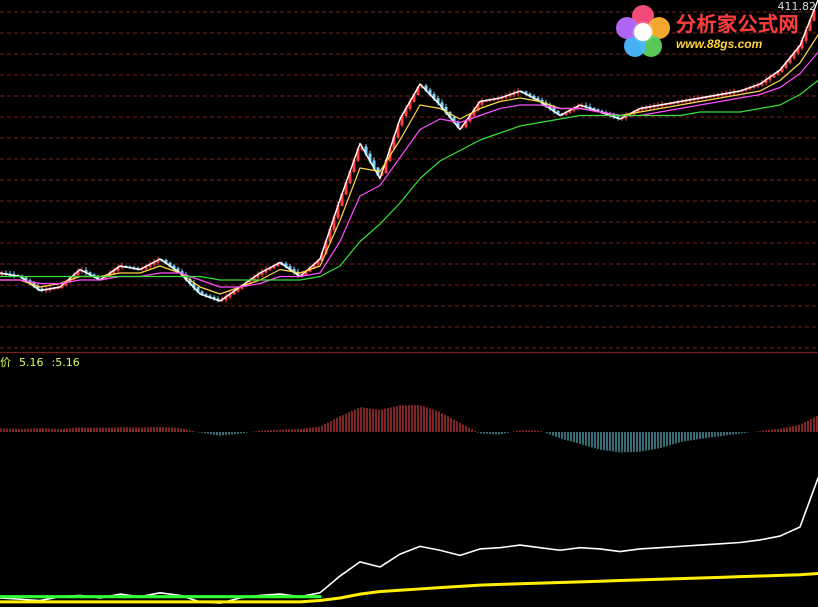  What do you see at coordinates (31, 362) in the screenshot?
I see `indicator-value-1: 5.16` at bounding box center [31, 362].